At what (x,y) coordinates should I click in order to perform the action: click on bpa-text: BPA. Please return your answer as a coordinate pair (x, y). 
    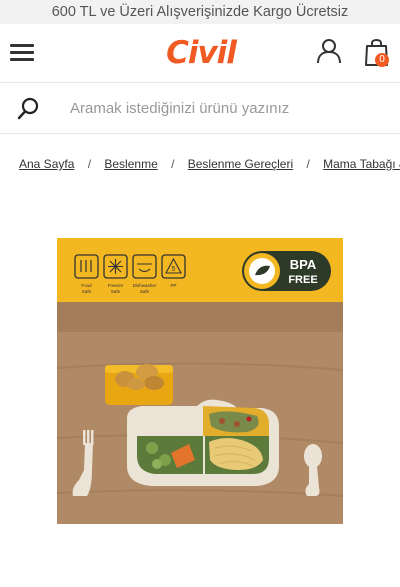
    Looking at the image, I should click on (303, 264).